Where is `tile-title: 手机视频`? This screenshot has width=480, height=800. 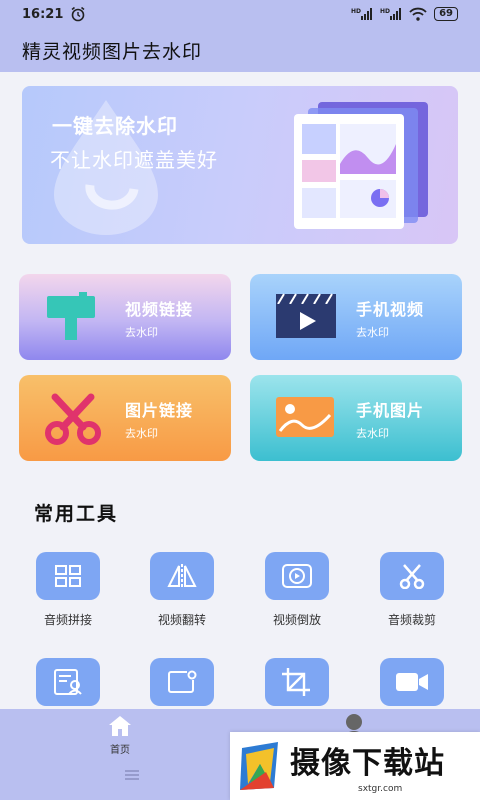
tile-title: 手机视频 is located at coordinates (390, 309).